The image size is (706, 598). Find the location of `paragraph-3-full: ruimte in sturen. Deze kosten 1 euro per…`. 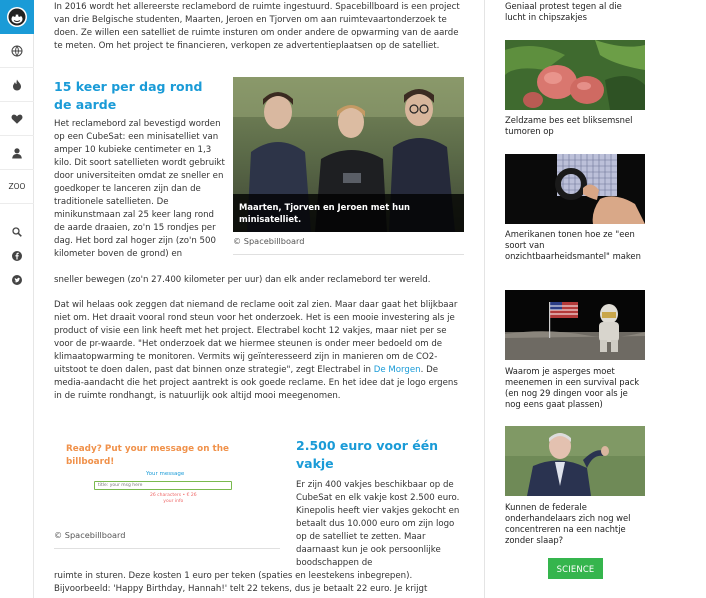

paragraph-3-full: ruimte in sturen. Deze kosten 1 euro per… is located at coordinates (241, 582).